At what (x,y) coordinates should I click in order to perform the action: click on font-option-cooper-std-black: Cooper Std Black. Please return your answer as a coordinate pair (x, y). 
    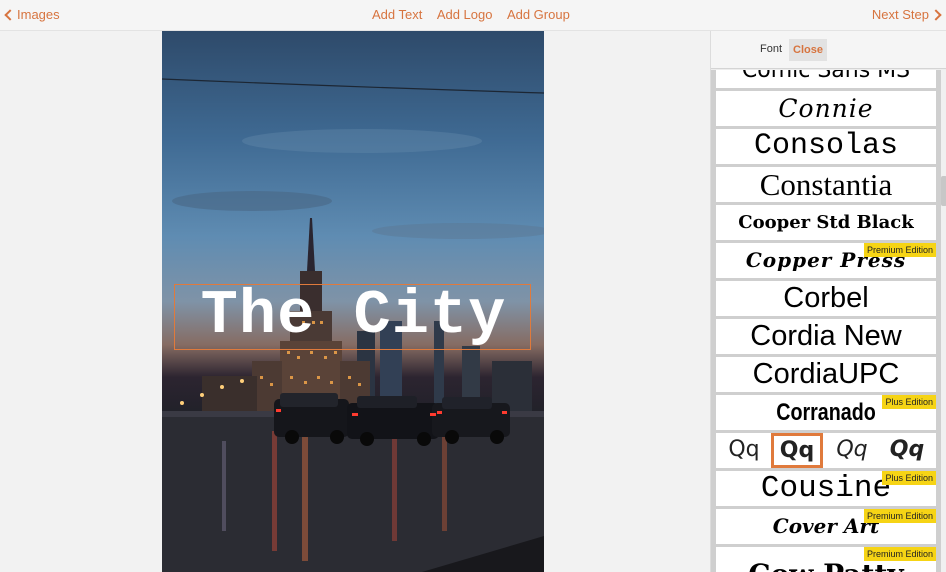
    Looking at the image, I should click on (826, 222).